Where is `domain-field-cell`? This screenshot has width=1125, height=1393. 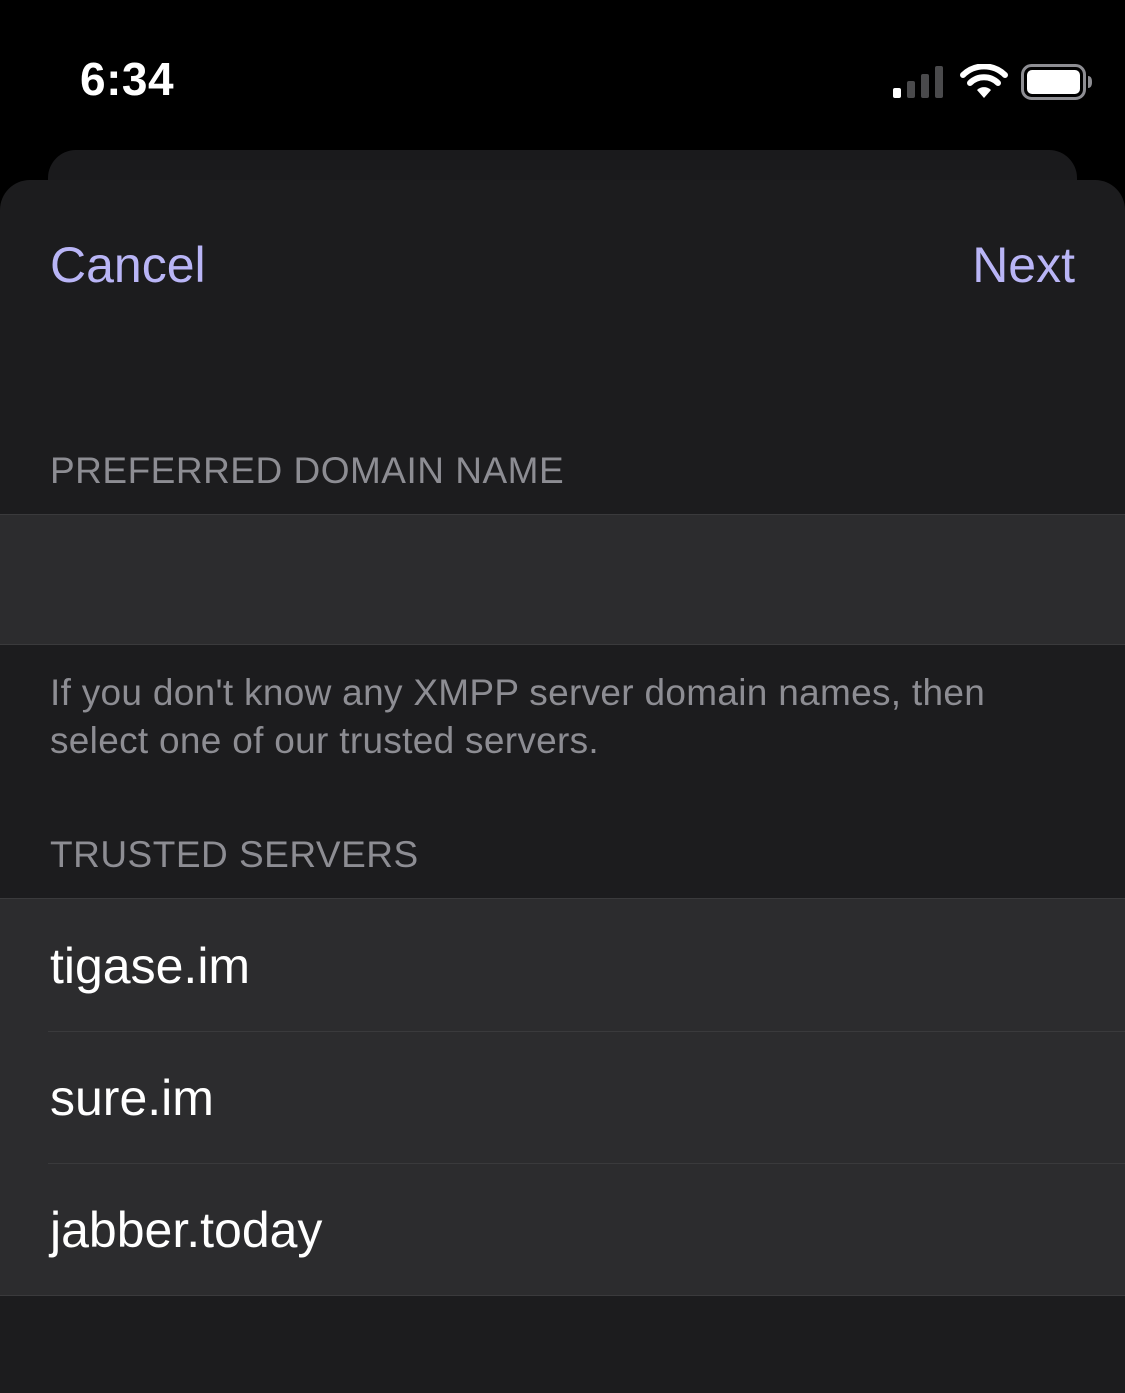
domain-field-cell is located at coordinates (562, 580).